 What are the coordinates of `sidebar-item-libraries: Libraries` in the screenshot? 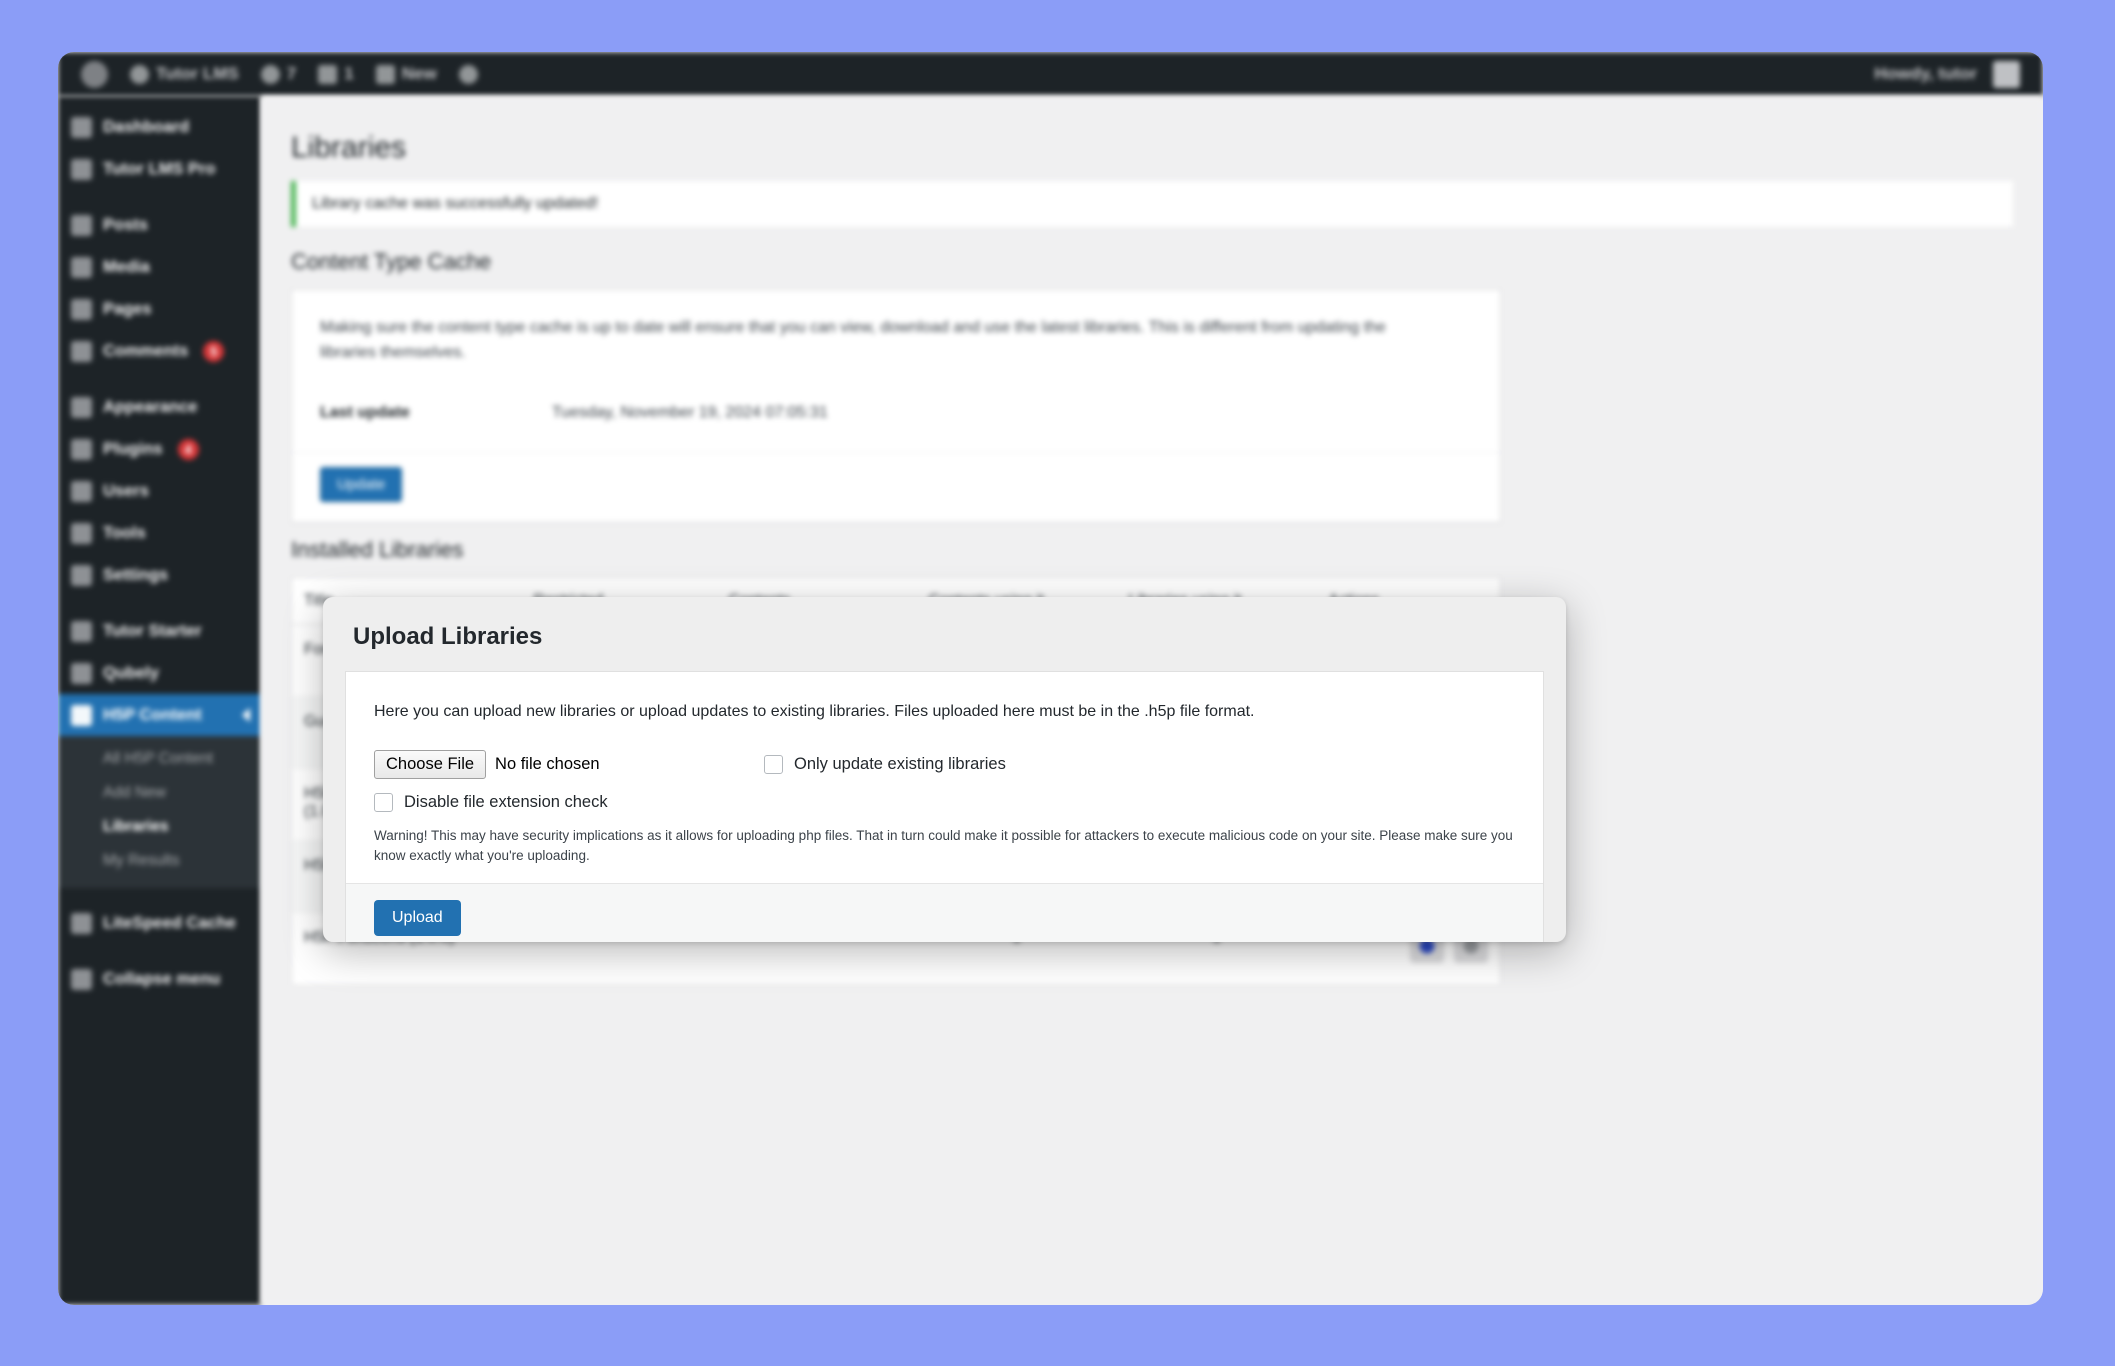 It's located at (159, 827).